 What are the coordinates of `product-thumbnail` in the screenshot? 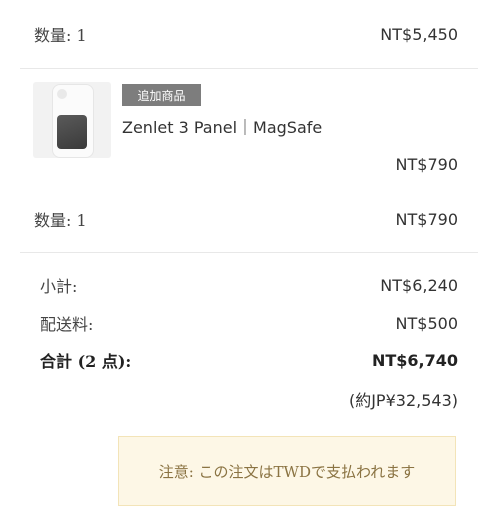 It's located at (72, 120).